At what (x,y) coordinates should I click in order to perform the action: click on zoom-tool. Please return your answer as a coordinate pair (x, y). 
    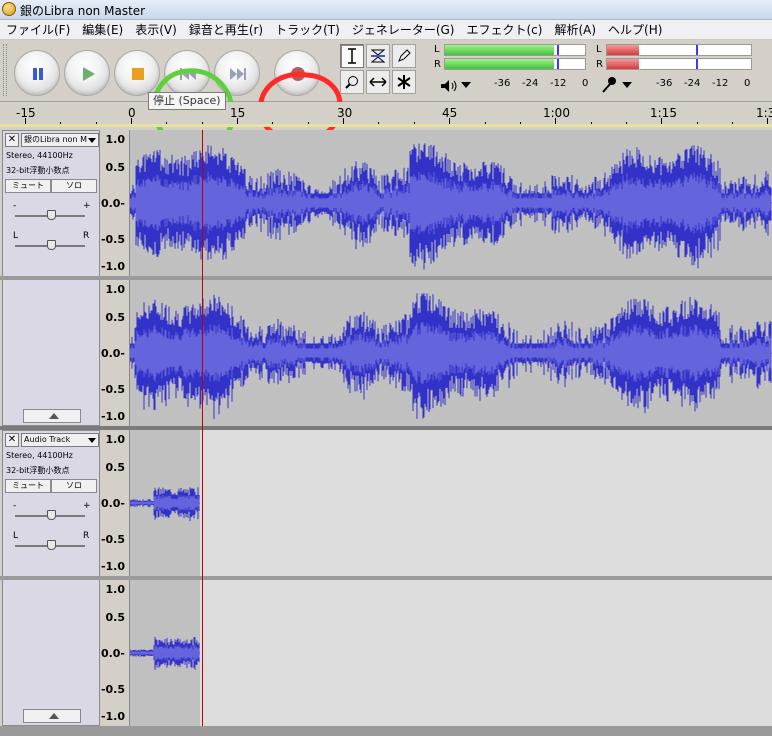
    Looking at the image, I should click on (352, 82).